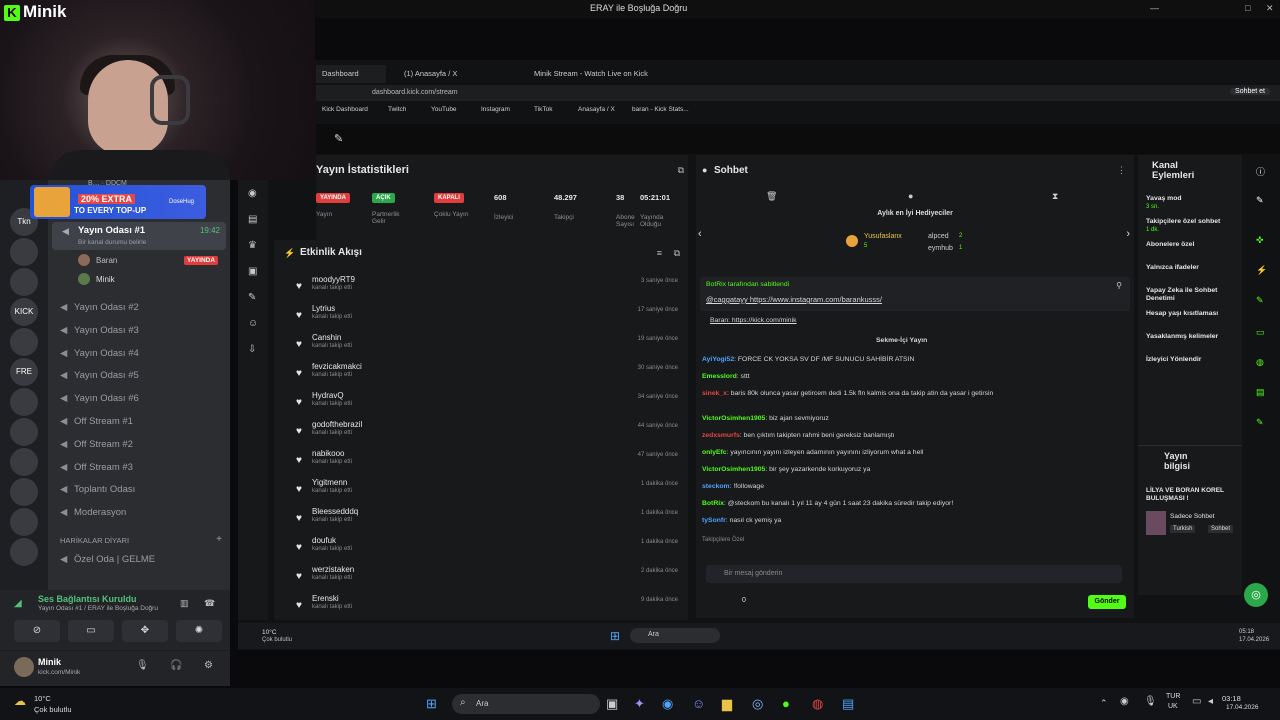 The image size is (1280, 720). Describe the element at coordinates (1107, 602) in the screenshot. I see `send-button: Gönder` at that location.